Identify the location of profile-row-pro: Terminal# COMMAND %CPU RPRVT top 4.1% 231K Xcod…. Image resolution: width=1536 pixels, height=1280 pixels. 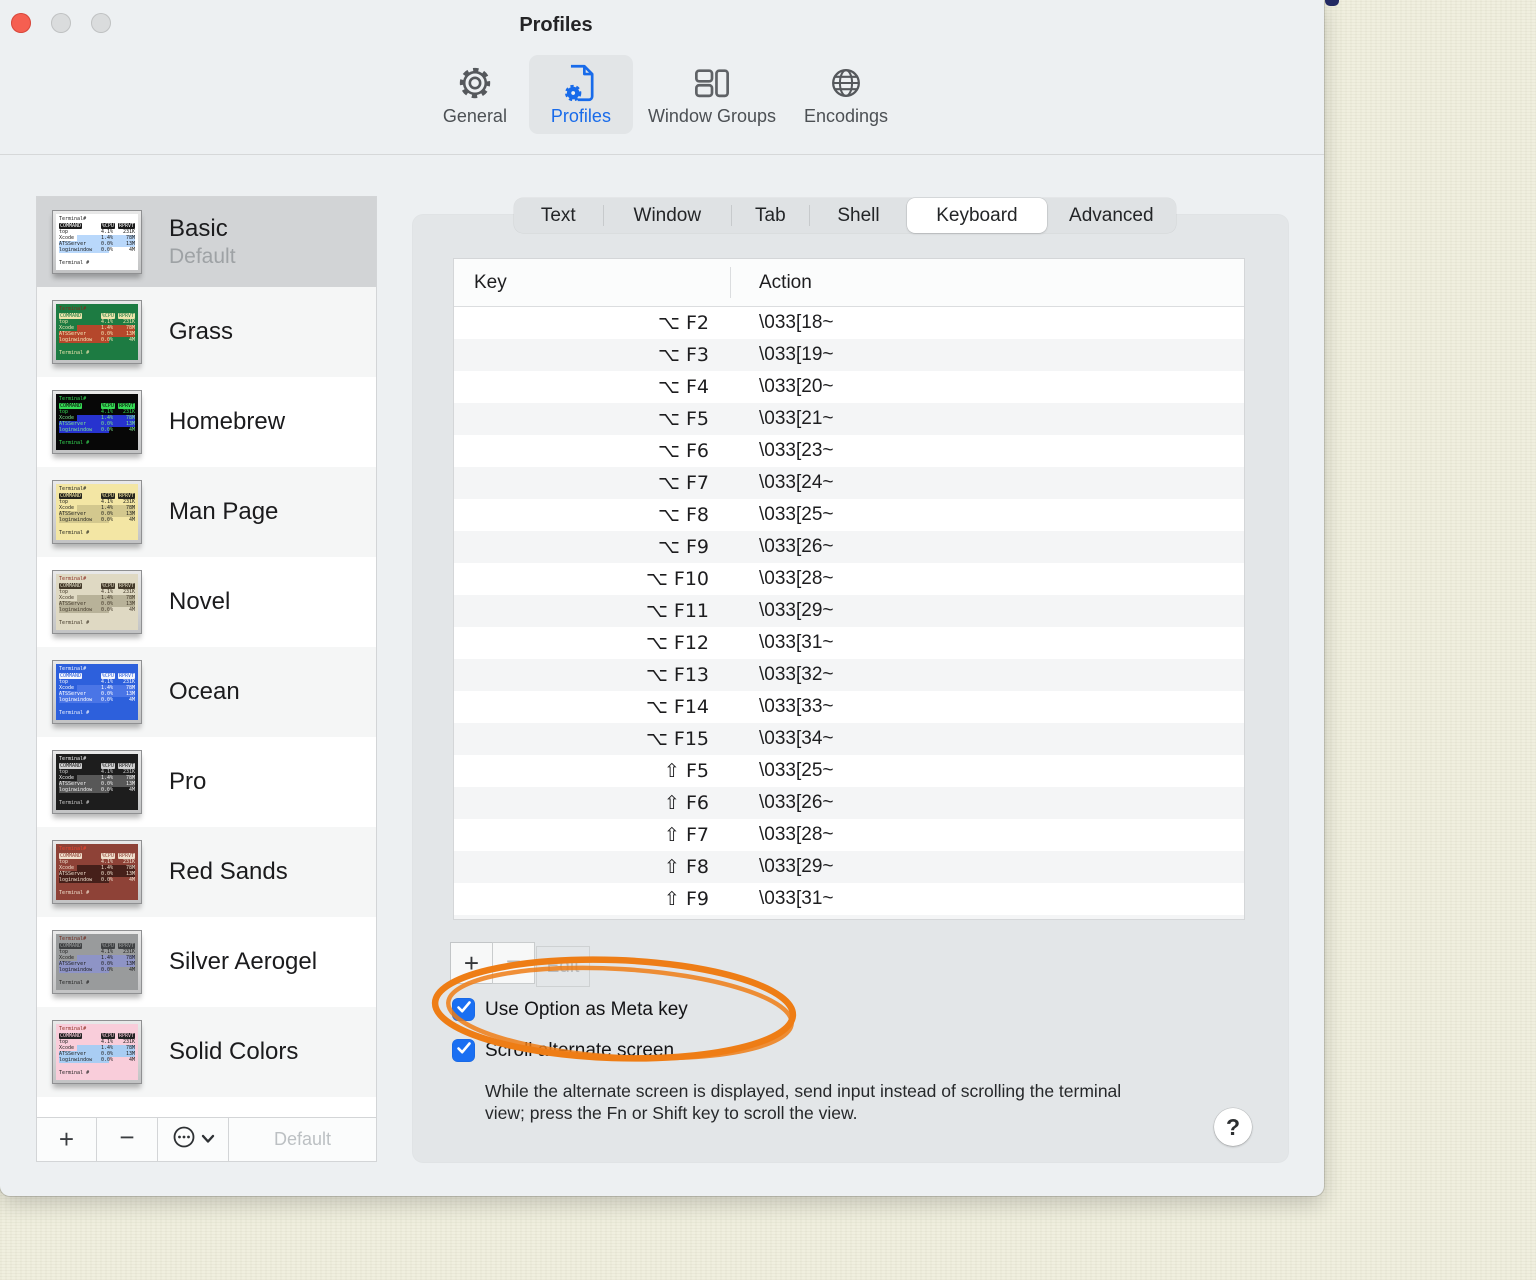
(206, 782).